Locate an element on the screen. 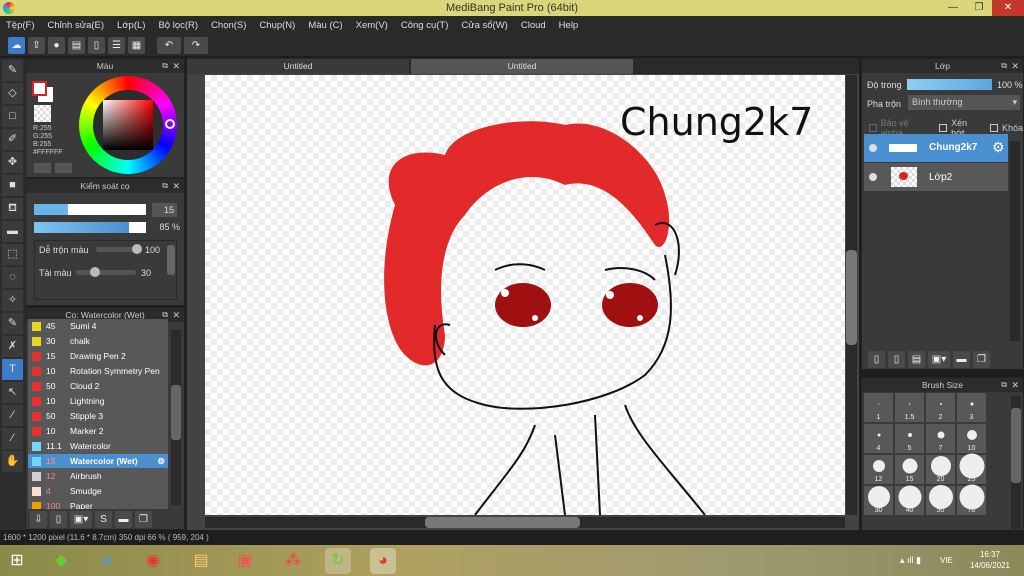 Image resolution: width=1024 pixels, height=576 pixels. cloud-download-icon: ⇩ is located at coordinates (38, 519).